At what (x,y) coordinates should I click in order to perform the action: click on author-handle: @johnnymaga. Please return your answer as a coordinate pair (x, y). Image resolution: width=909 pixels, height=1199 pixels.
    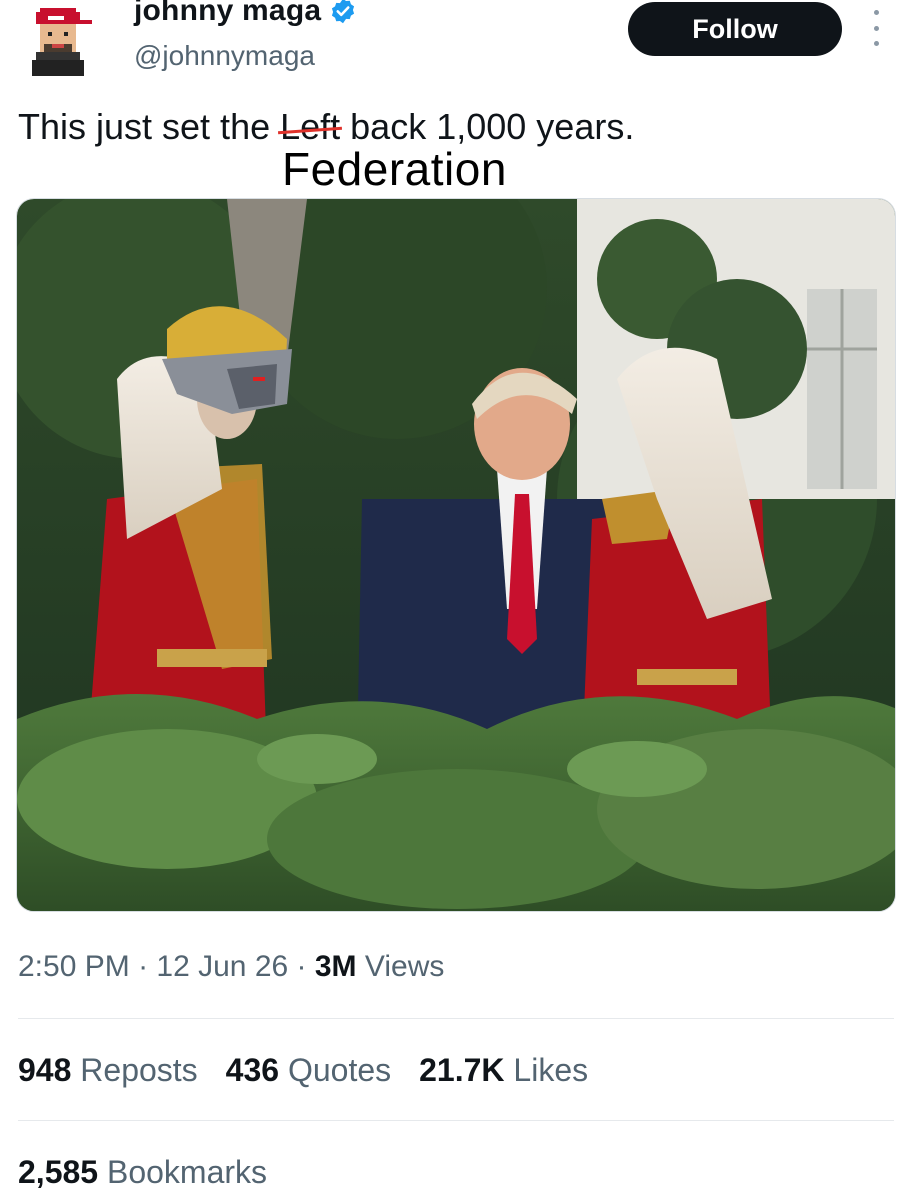
    Looking at the image, I should click on (224, 56).